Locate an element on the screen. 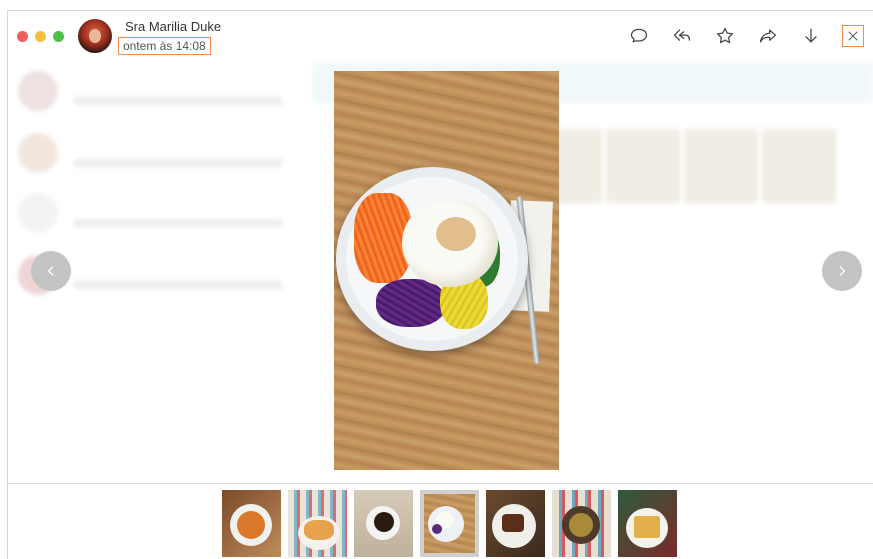 This screenshot has width=873, height=559. previous-media-button is located at coordinates (51, 271).